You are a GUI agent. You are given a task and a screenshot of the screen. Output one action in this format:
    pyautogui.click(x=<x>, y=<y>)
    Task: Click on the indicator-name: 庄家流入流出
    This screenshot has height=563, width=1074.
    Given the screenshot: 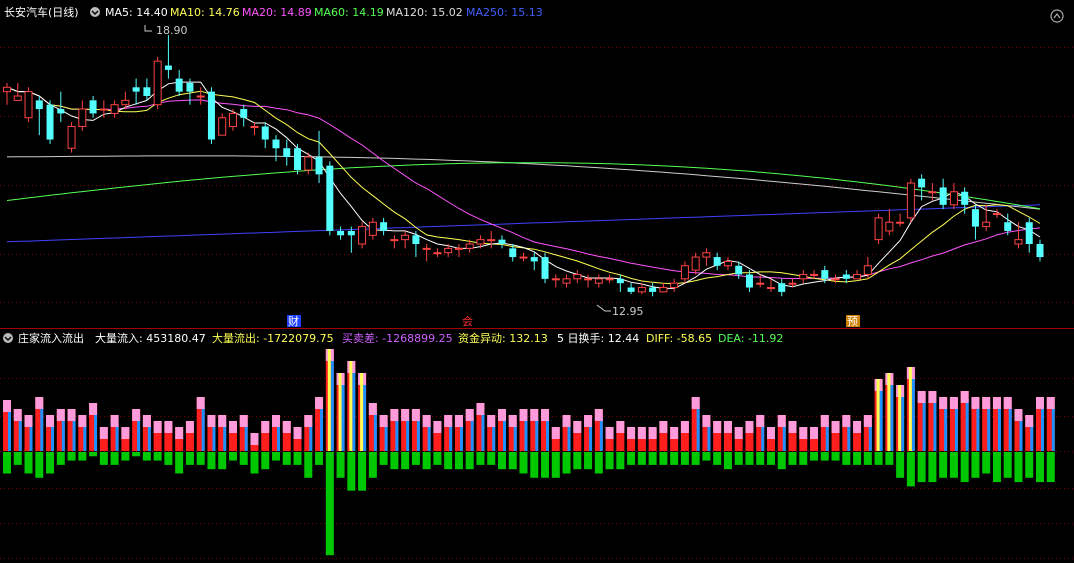 What is the action you would take?
    pyautogui.click(x=51, y=338)
    